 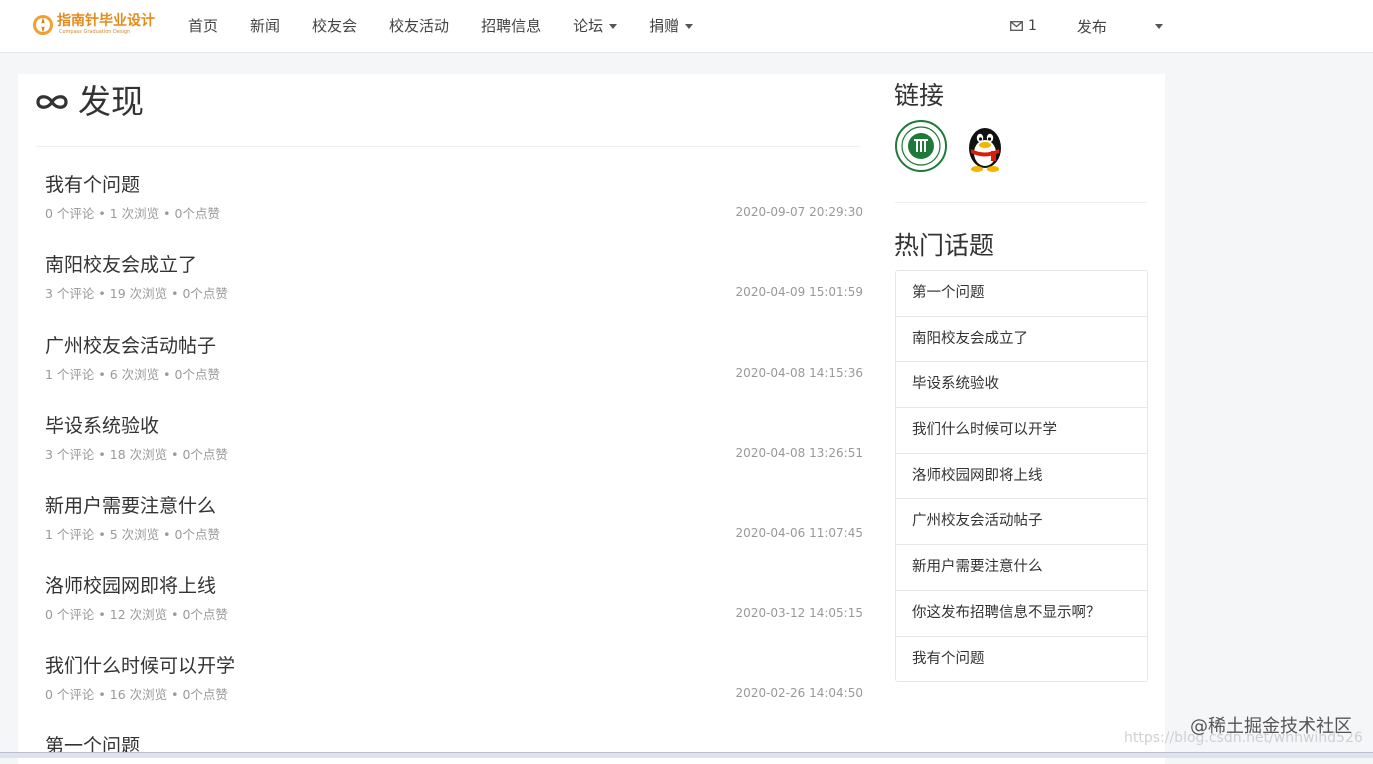 I want to click on nav-home: 首页, so click(x=203, y=26).